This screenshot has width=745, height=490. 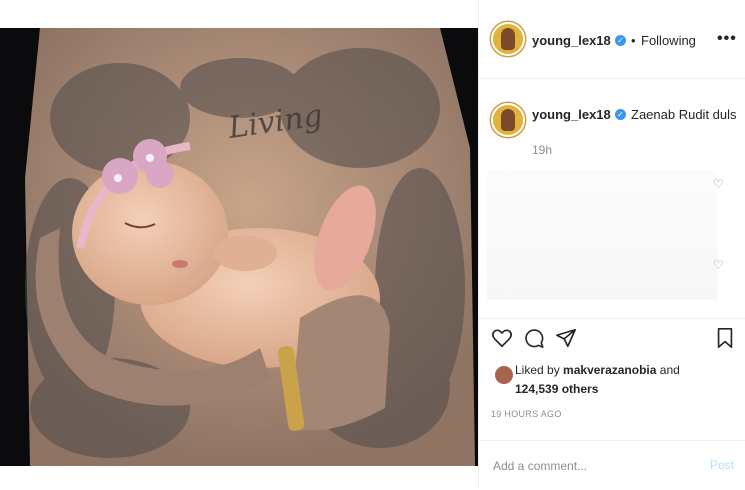 I want to click on comment-form: Post, so click(x=612, y=465).